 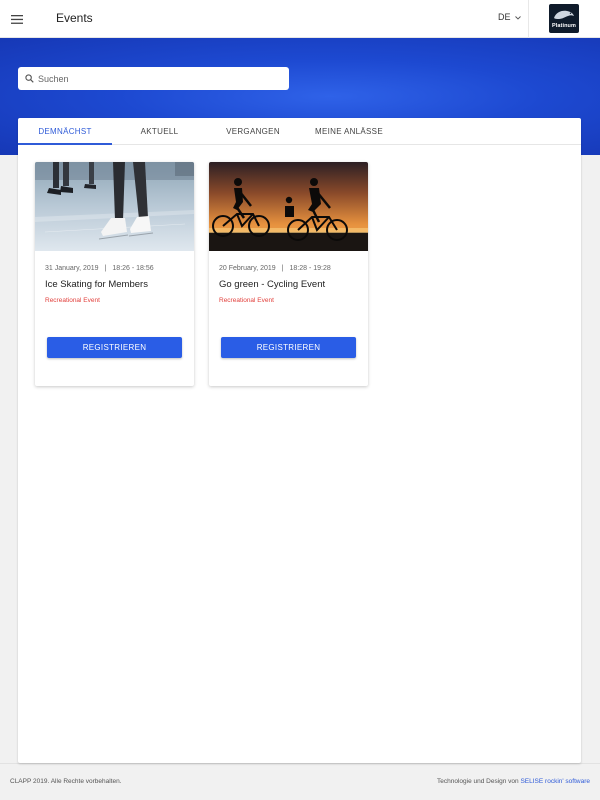 I want to click on event-title: Ice Skating for Members, so click(x=96, y=284).